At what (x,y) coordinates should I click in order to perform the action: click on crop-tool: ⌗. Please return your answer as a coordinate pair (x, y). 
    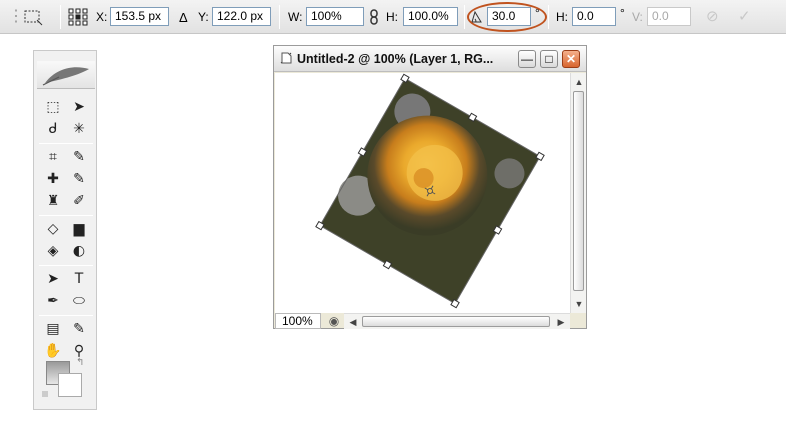
    Looking at the image, I should click on (53, 157).